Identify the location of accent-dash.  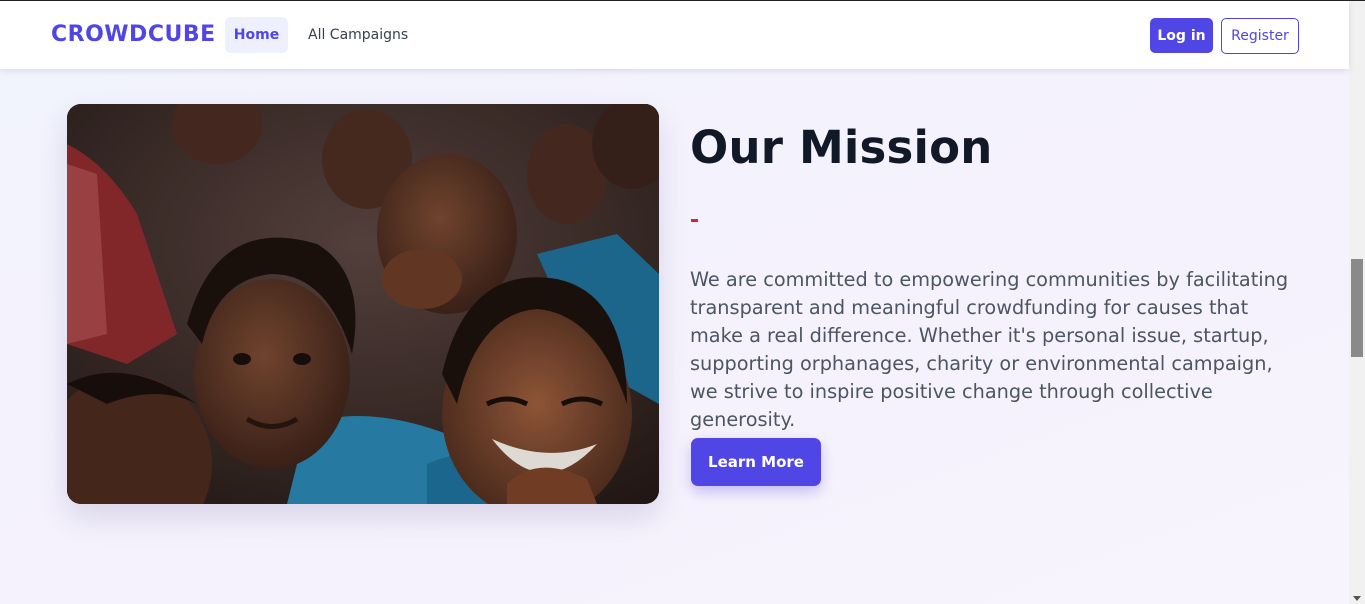
(694, 220).